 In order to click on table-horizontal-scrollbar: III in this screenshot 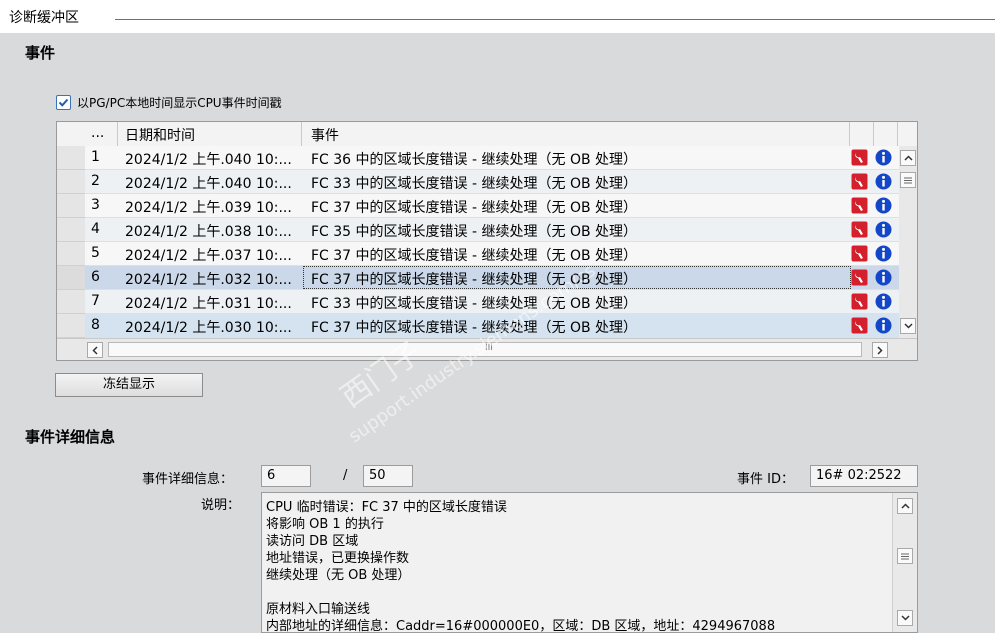, I will do `click(487, 349)`.